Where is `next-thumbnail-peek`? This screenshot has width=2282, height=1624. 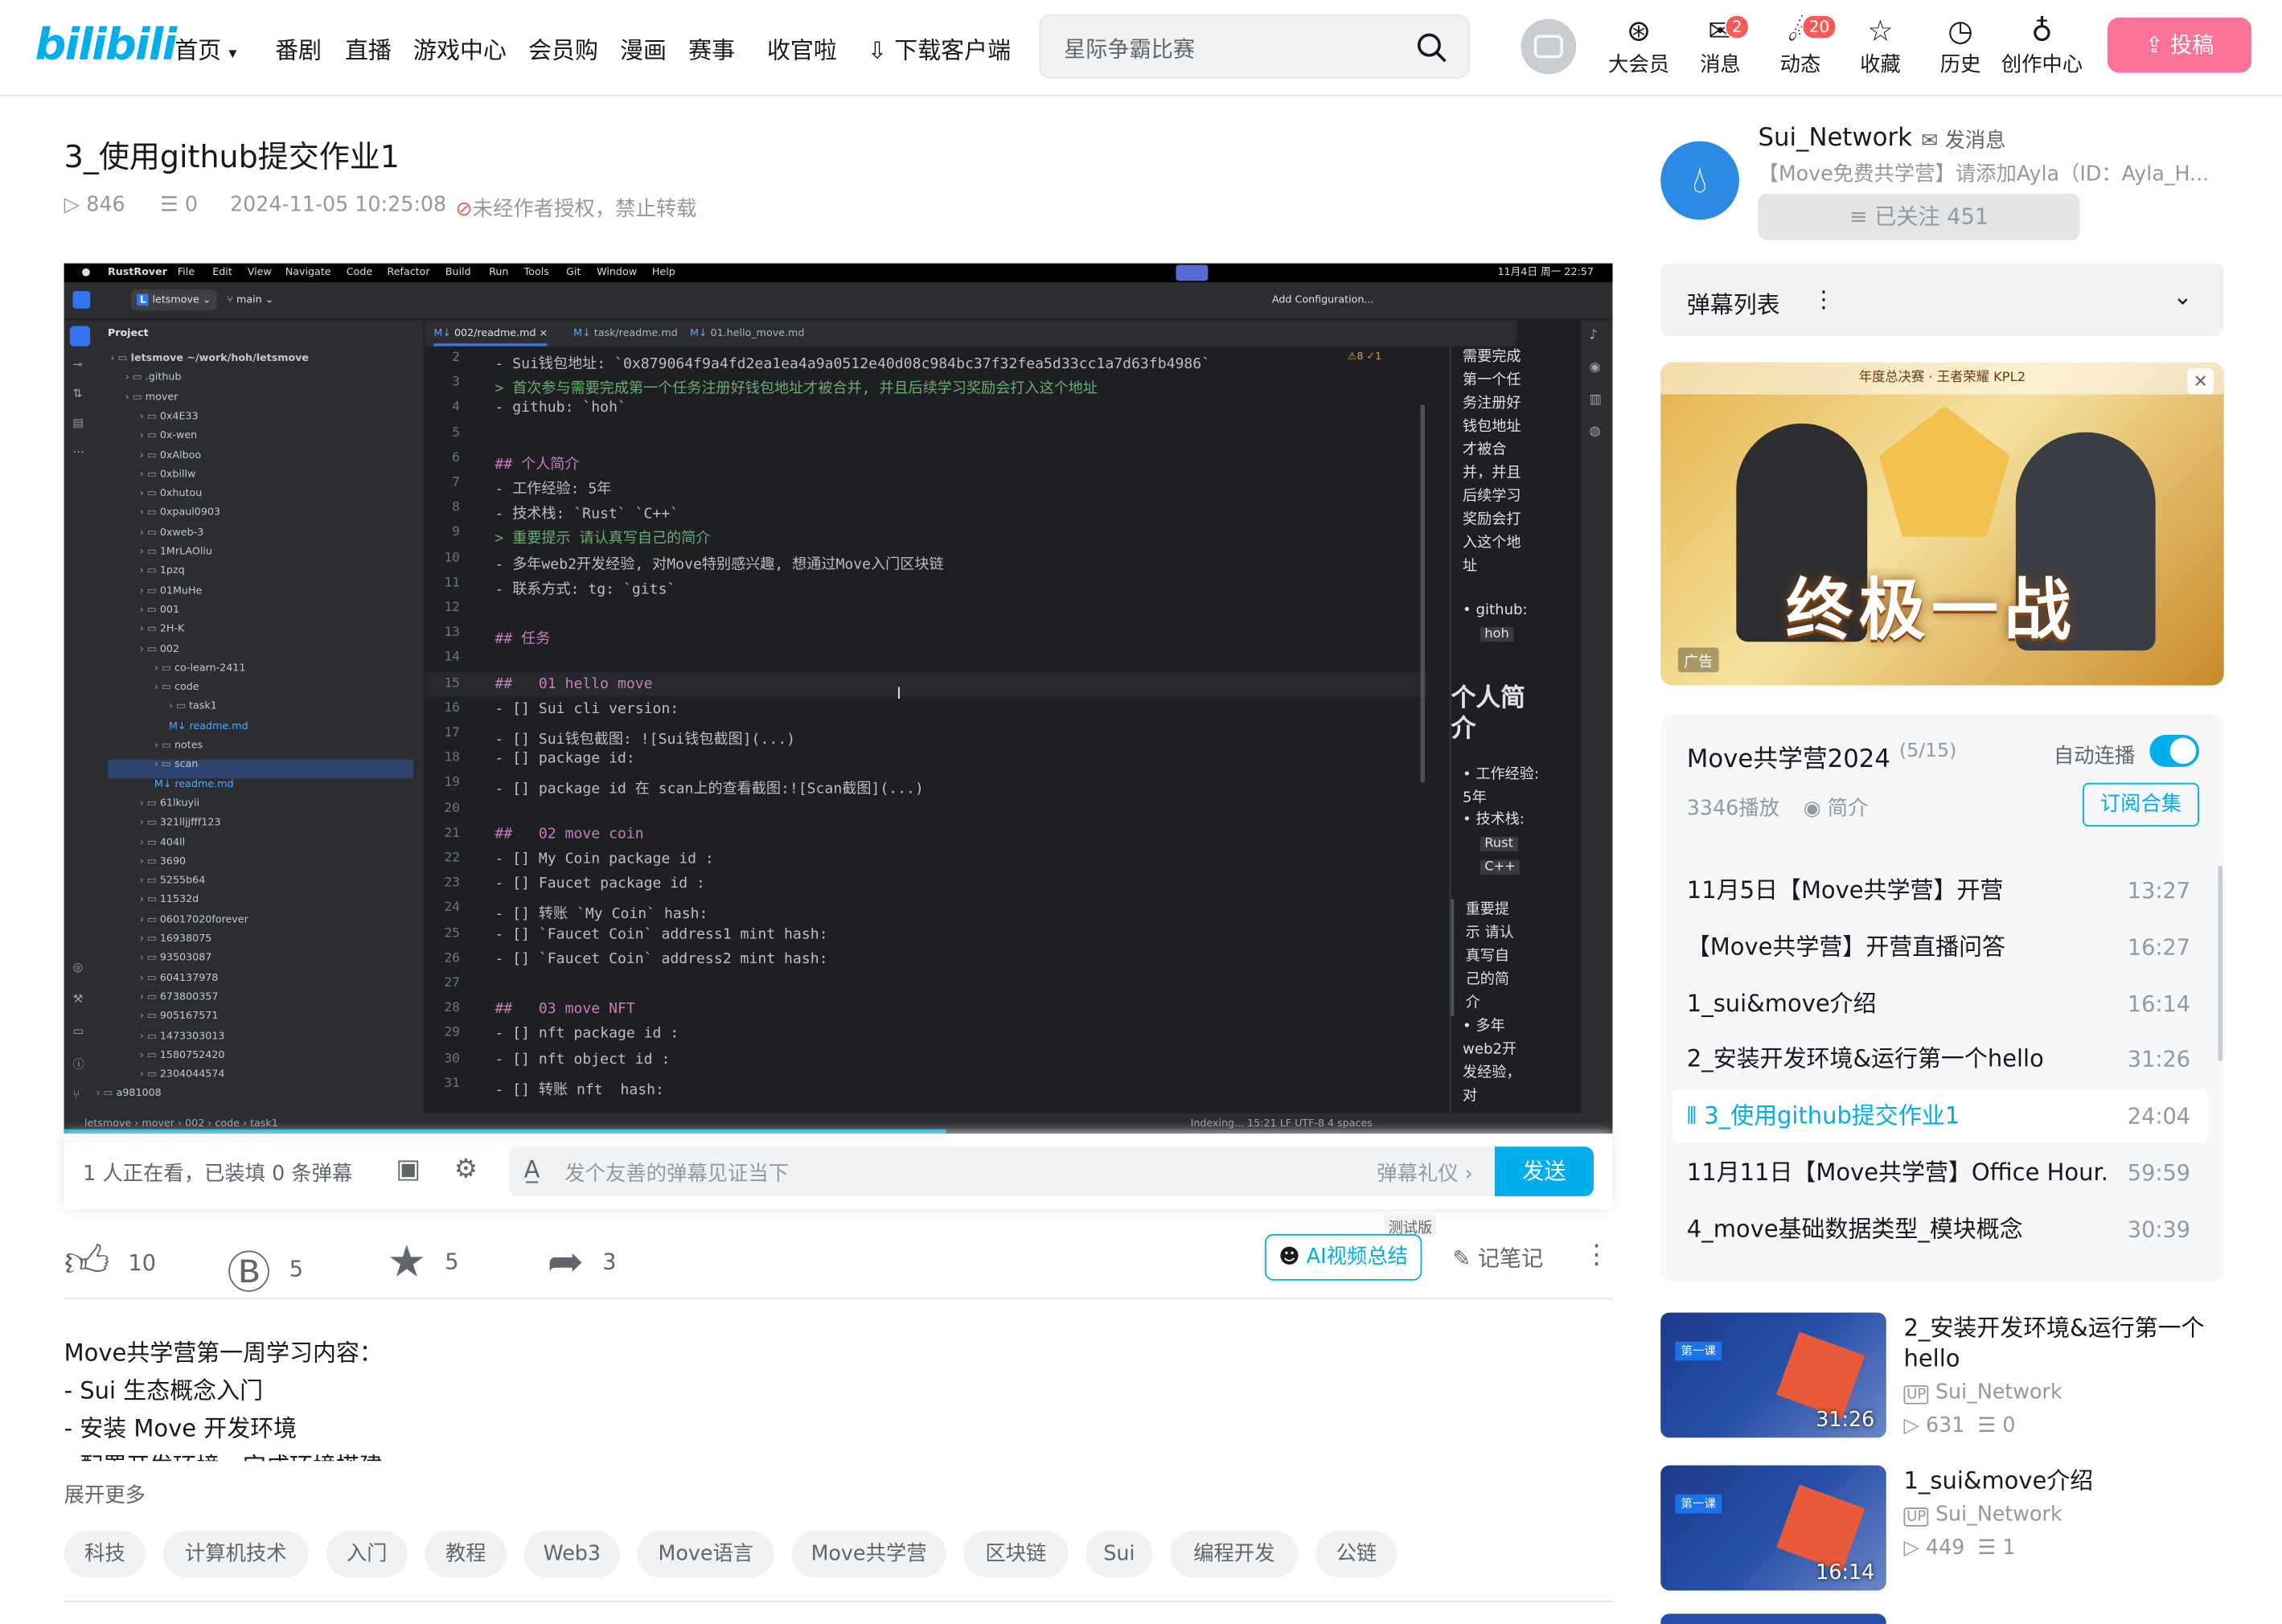
next-thumbnail-peek is located at coordinates (1773, 1619).